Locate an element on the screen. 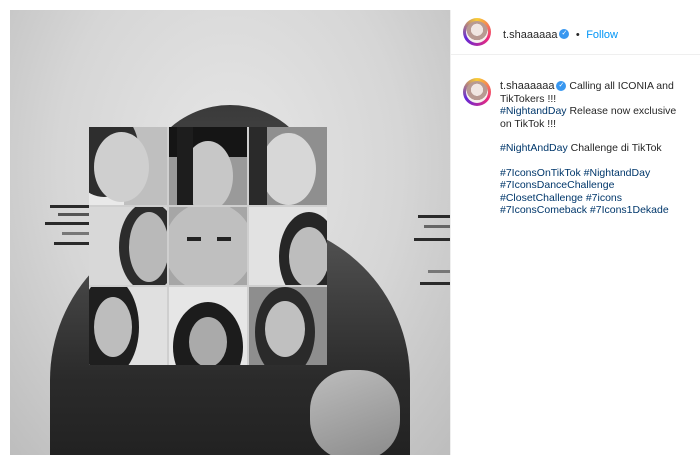  post-header: t.shaaaaaa ✓ • Follow is located at coordinates (575, 32).